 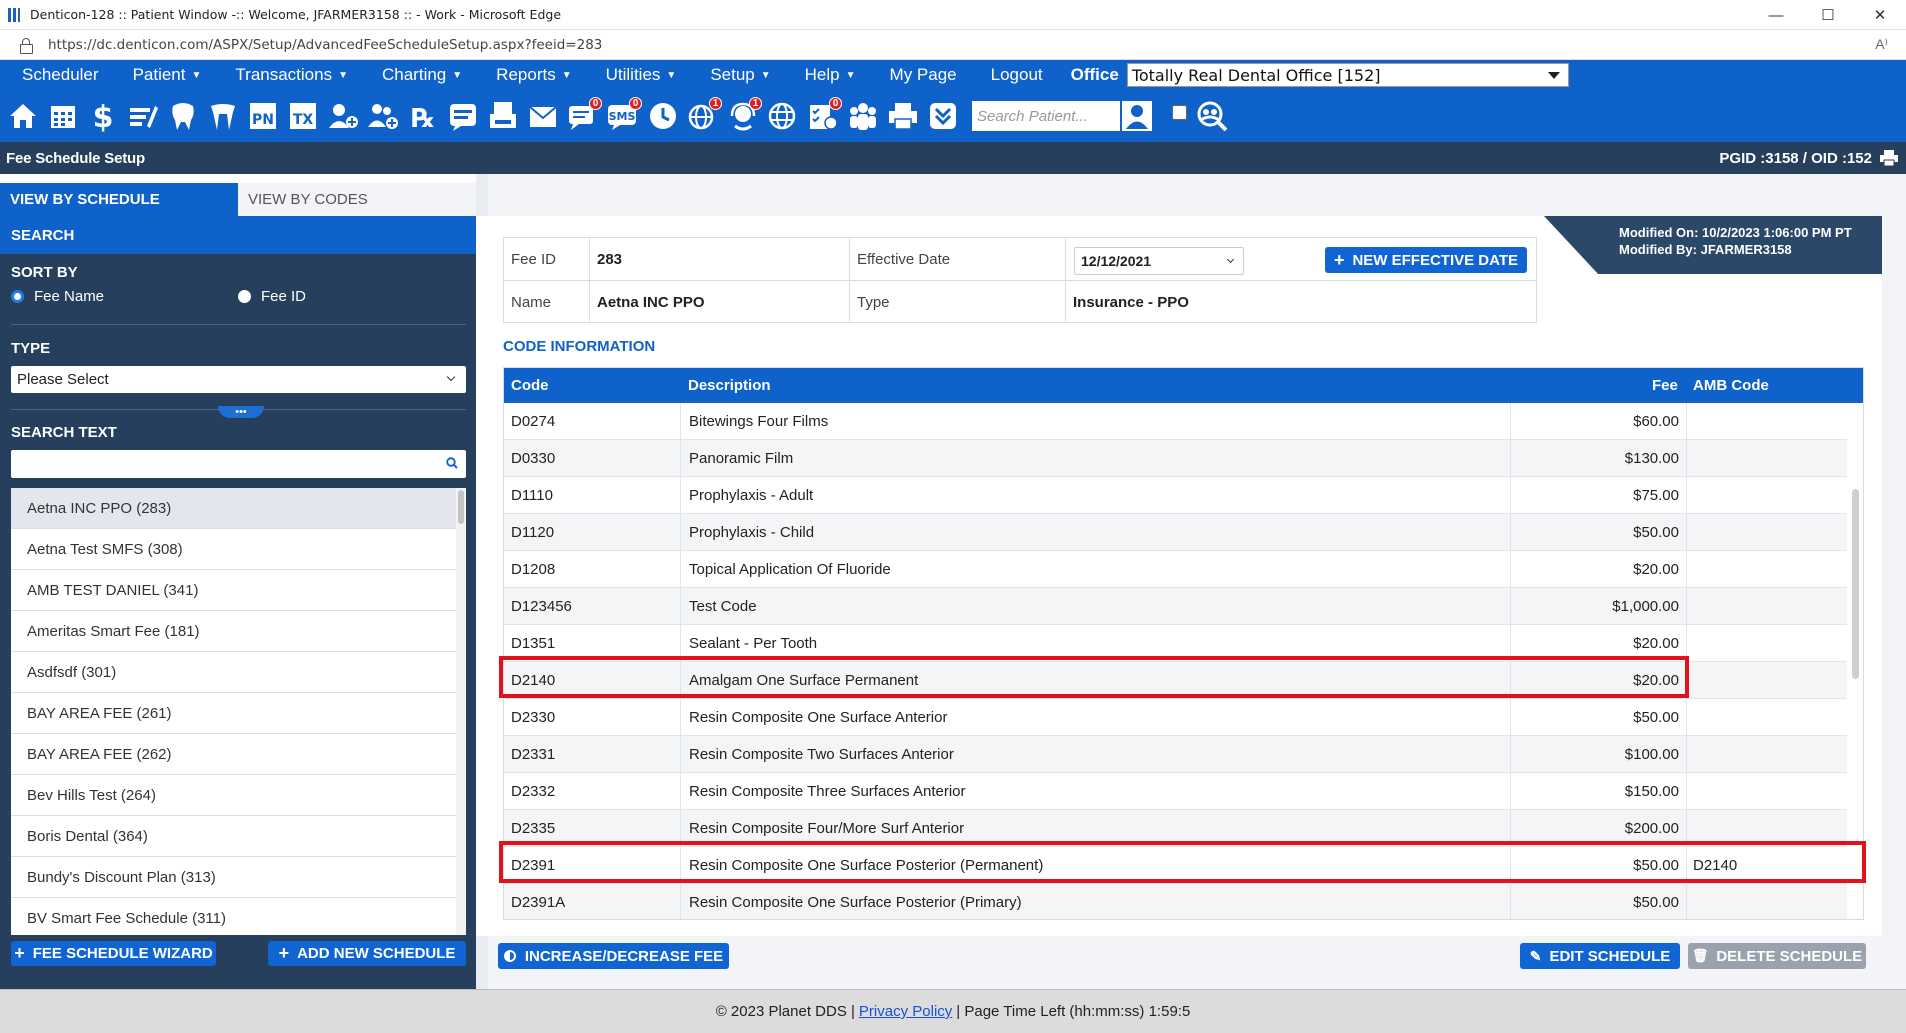 I want to click on toolbar-checkbox, so click(x=1179, y=112).